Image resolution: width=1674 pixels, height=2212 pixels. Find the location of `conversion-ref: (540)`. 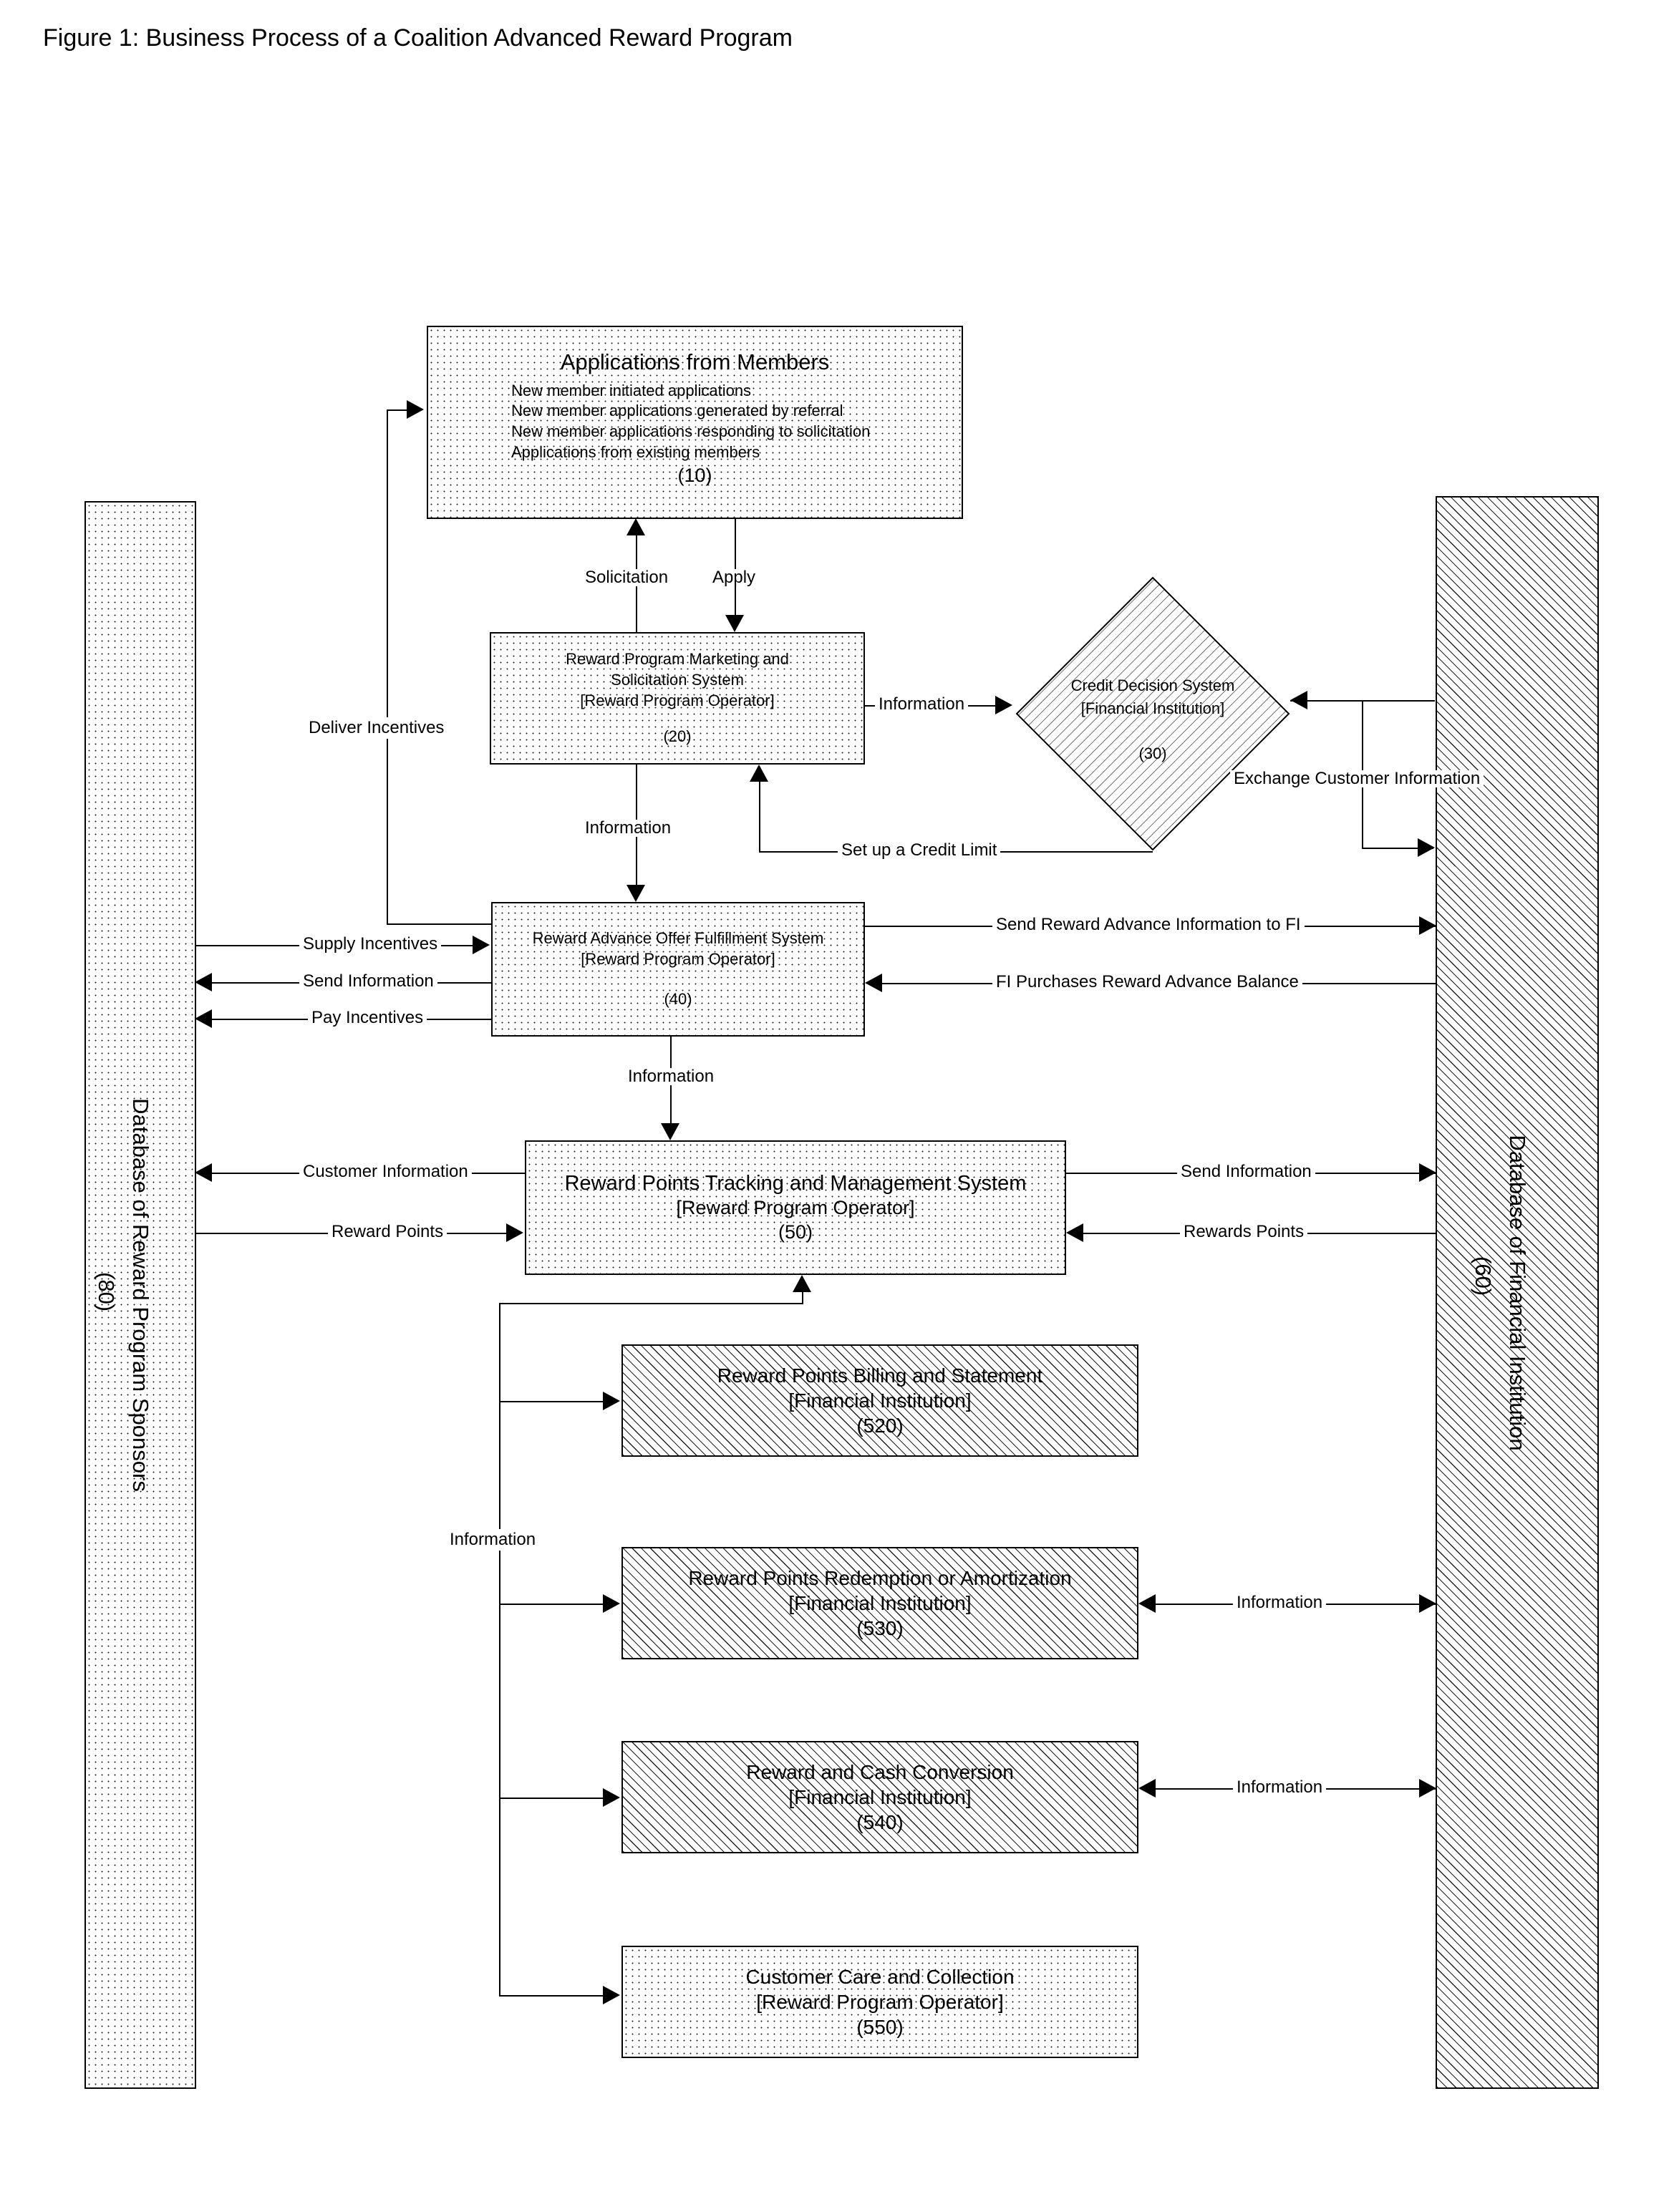

conversion-ref: (540) is located at coordinates (880, 1822).